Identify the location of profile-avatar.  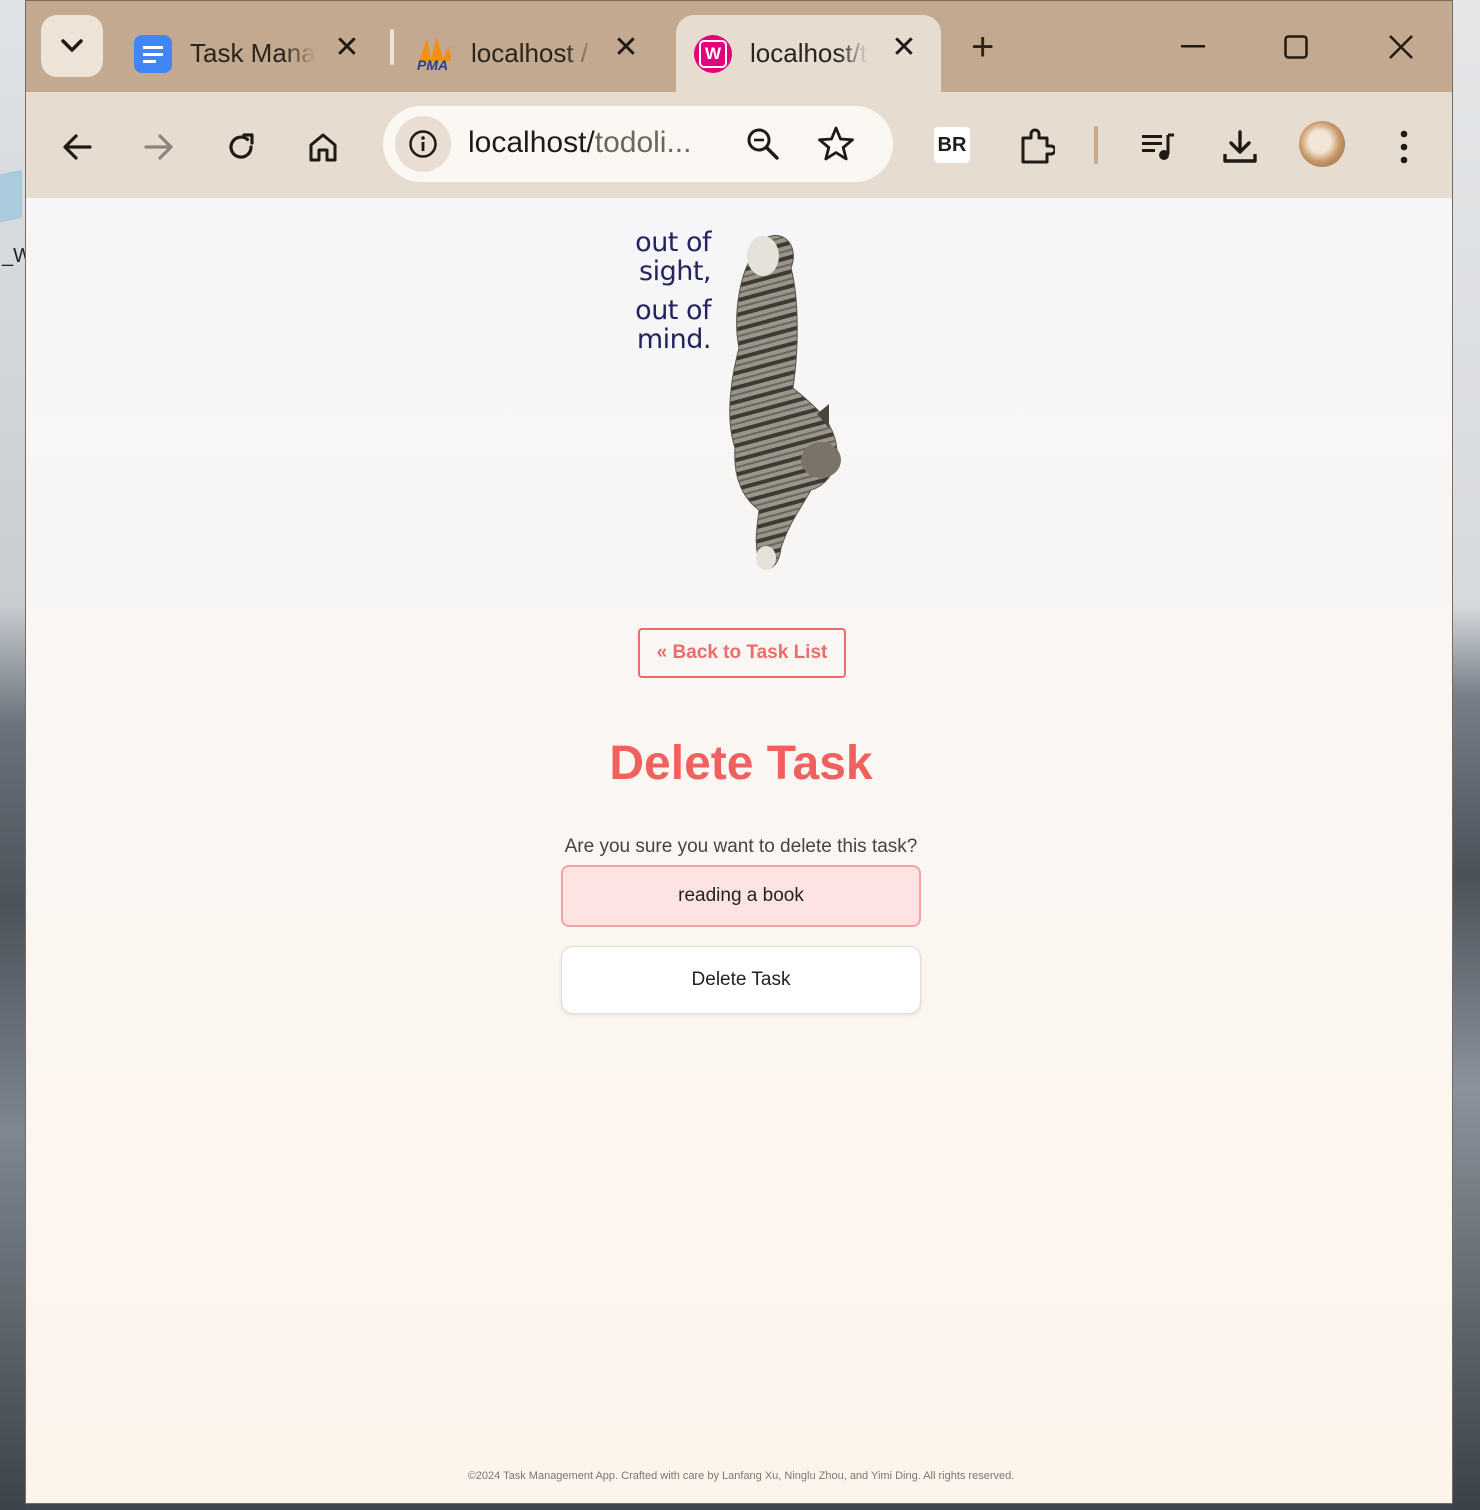
(1322, 144).